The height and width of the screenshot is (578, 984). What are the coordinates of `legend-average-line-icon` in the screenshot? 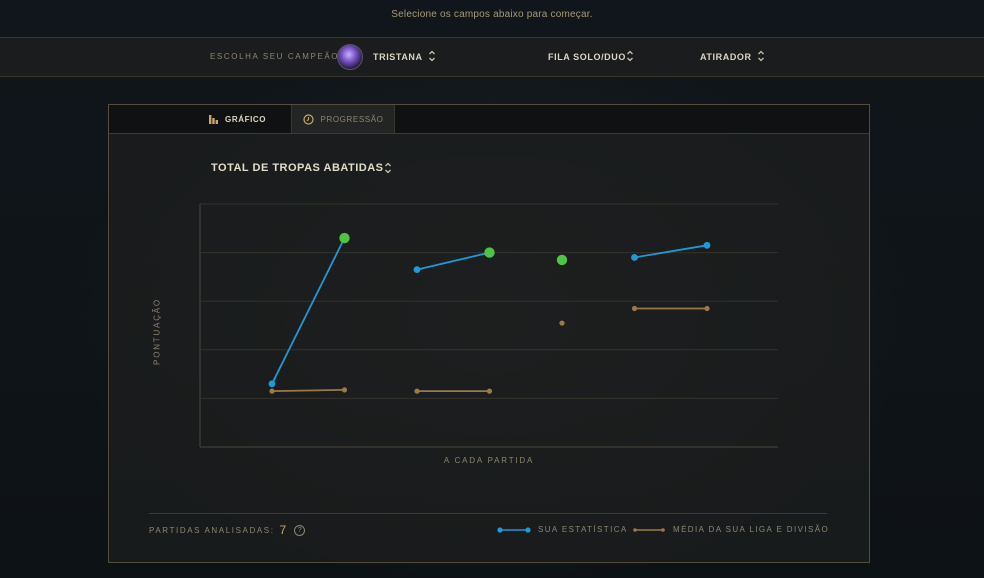 It's located at (649, 529).